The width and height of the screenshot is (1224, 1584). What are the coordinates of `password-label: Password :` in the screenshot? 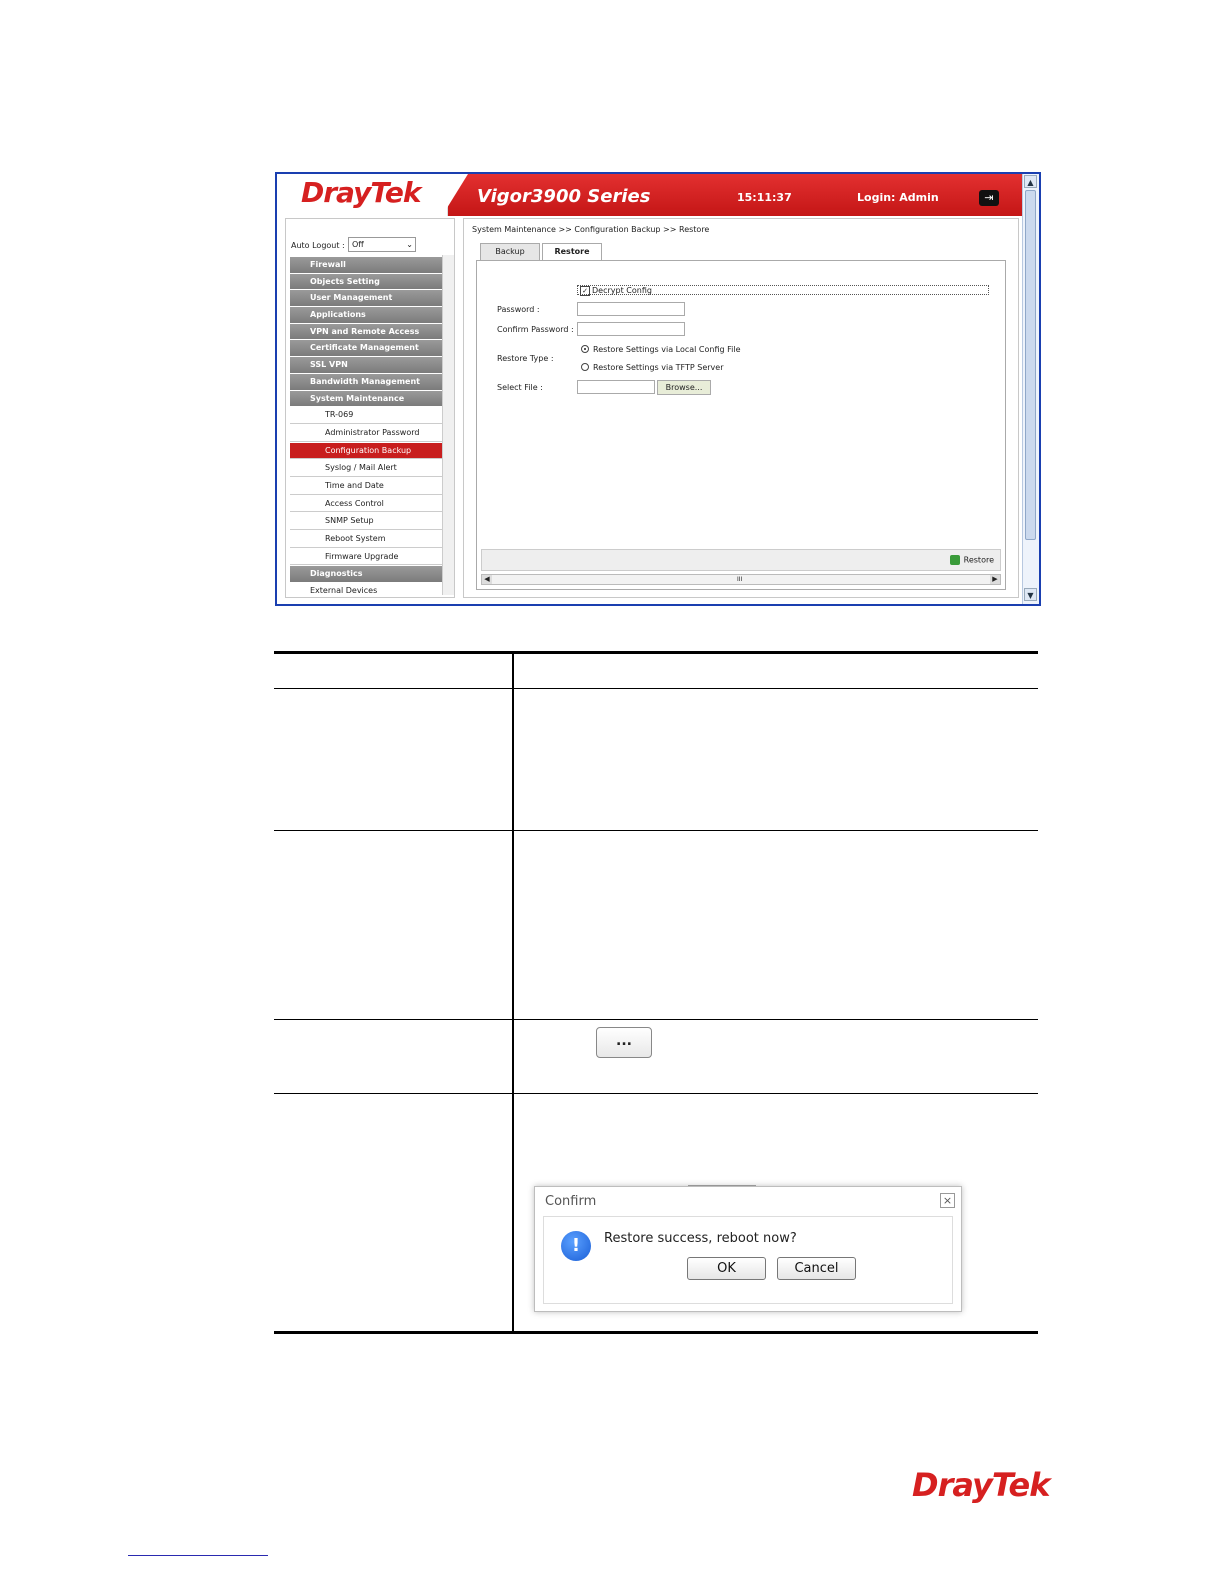 It's located at (518, 309).